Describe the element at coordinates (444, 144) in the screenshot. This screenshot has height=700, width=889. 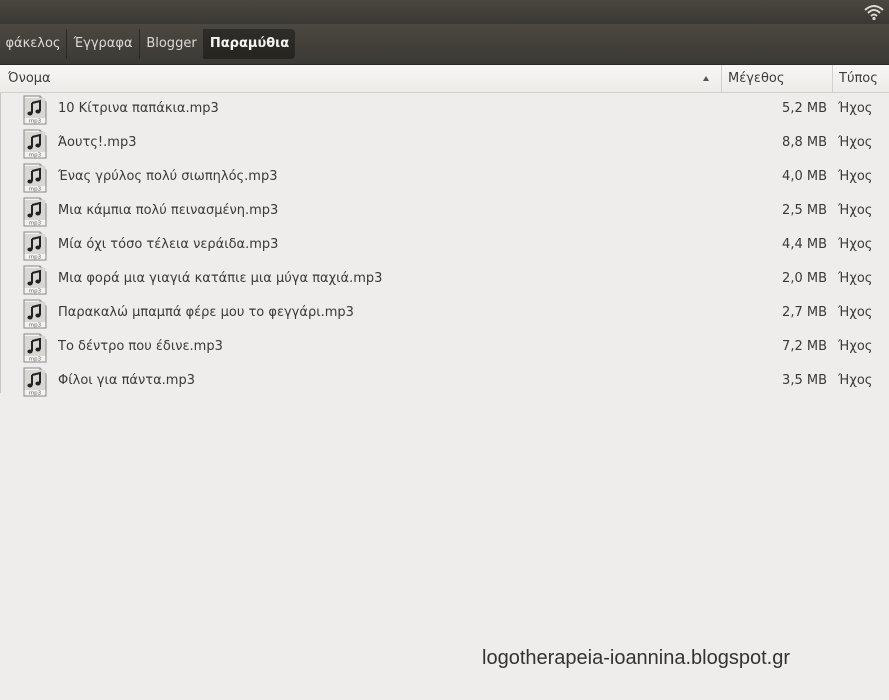
I see `file-row: mp3 Άουτς!.mp3 8,8 MB Ήχος` at that location.